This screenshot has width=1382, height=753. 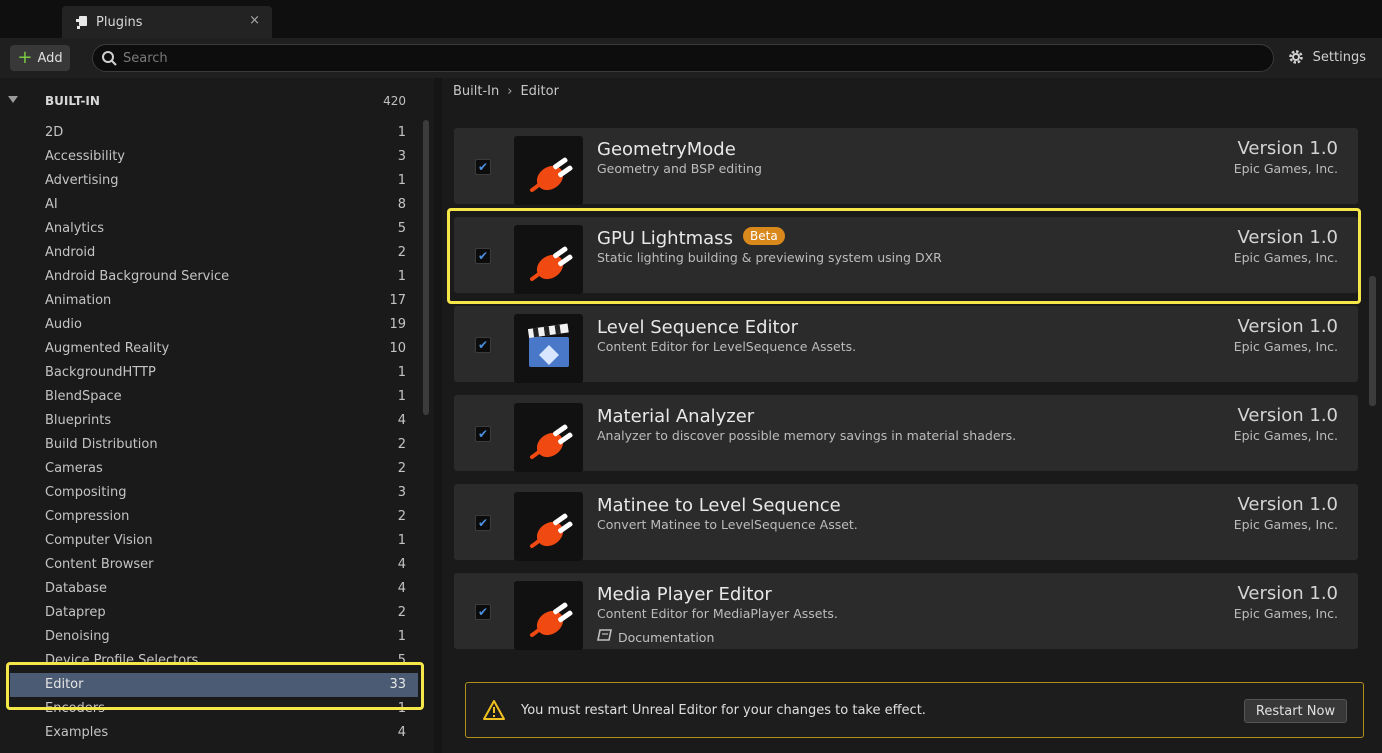 What do you see at coordinates (904, 256) in the screenshot?
I see `plugin-highlight-frame` at bounding box center [904, 256].